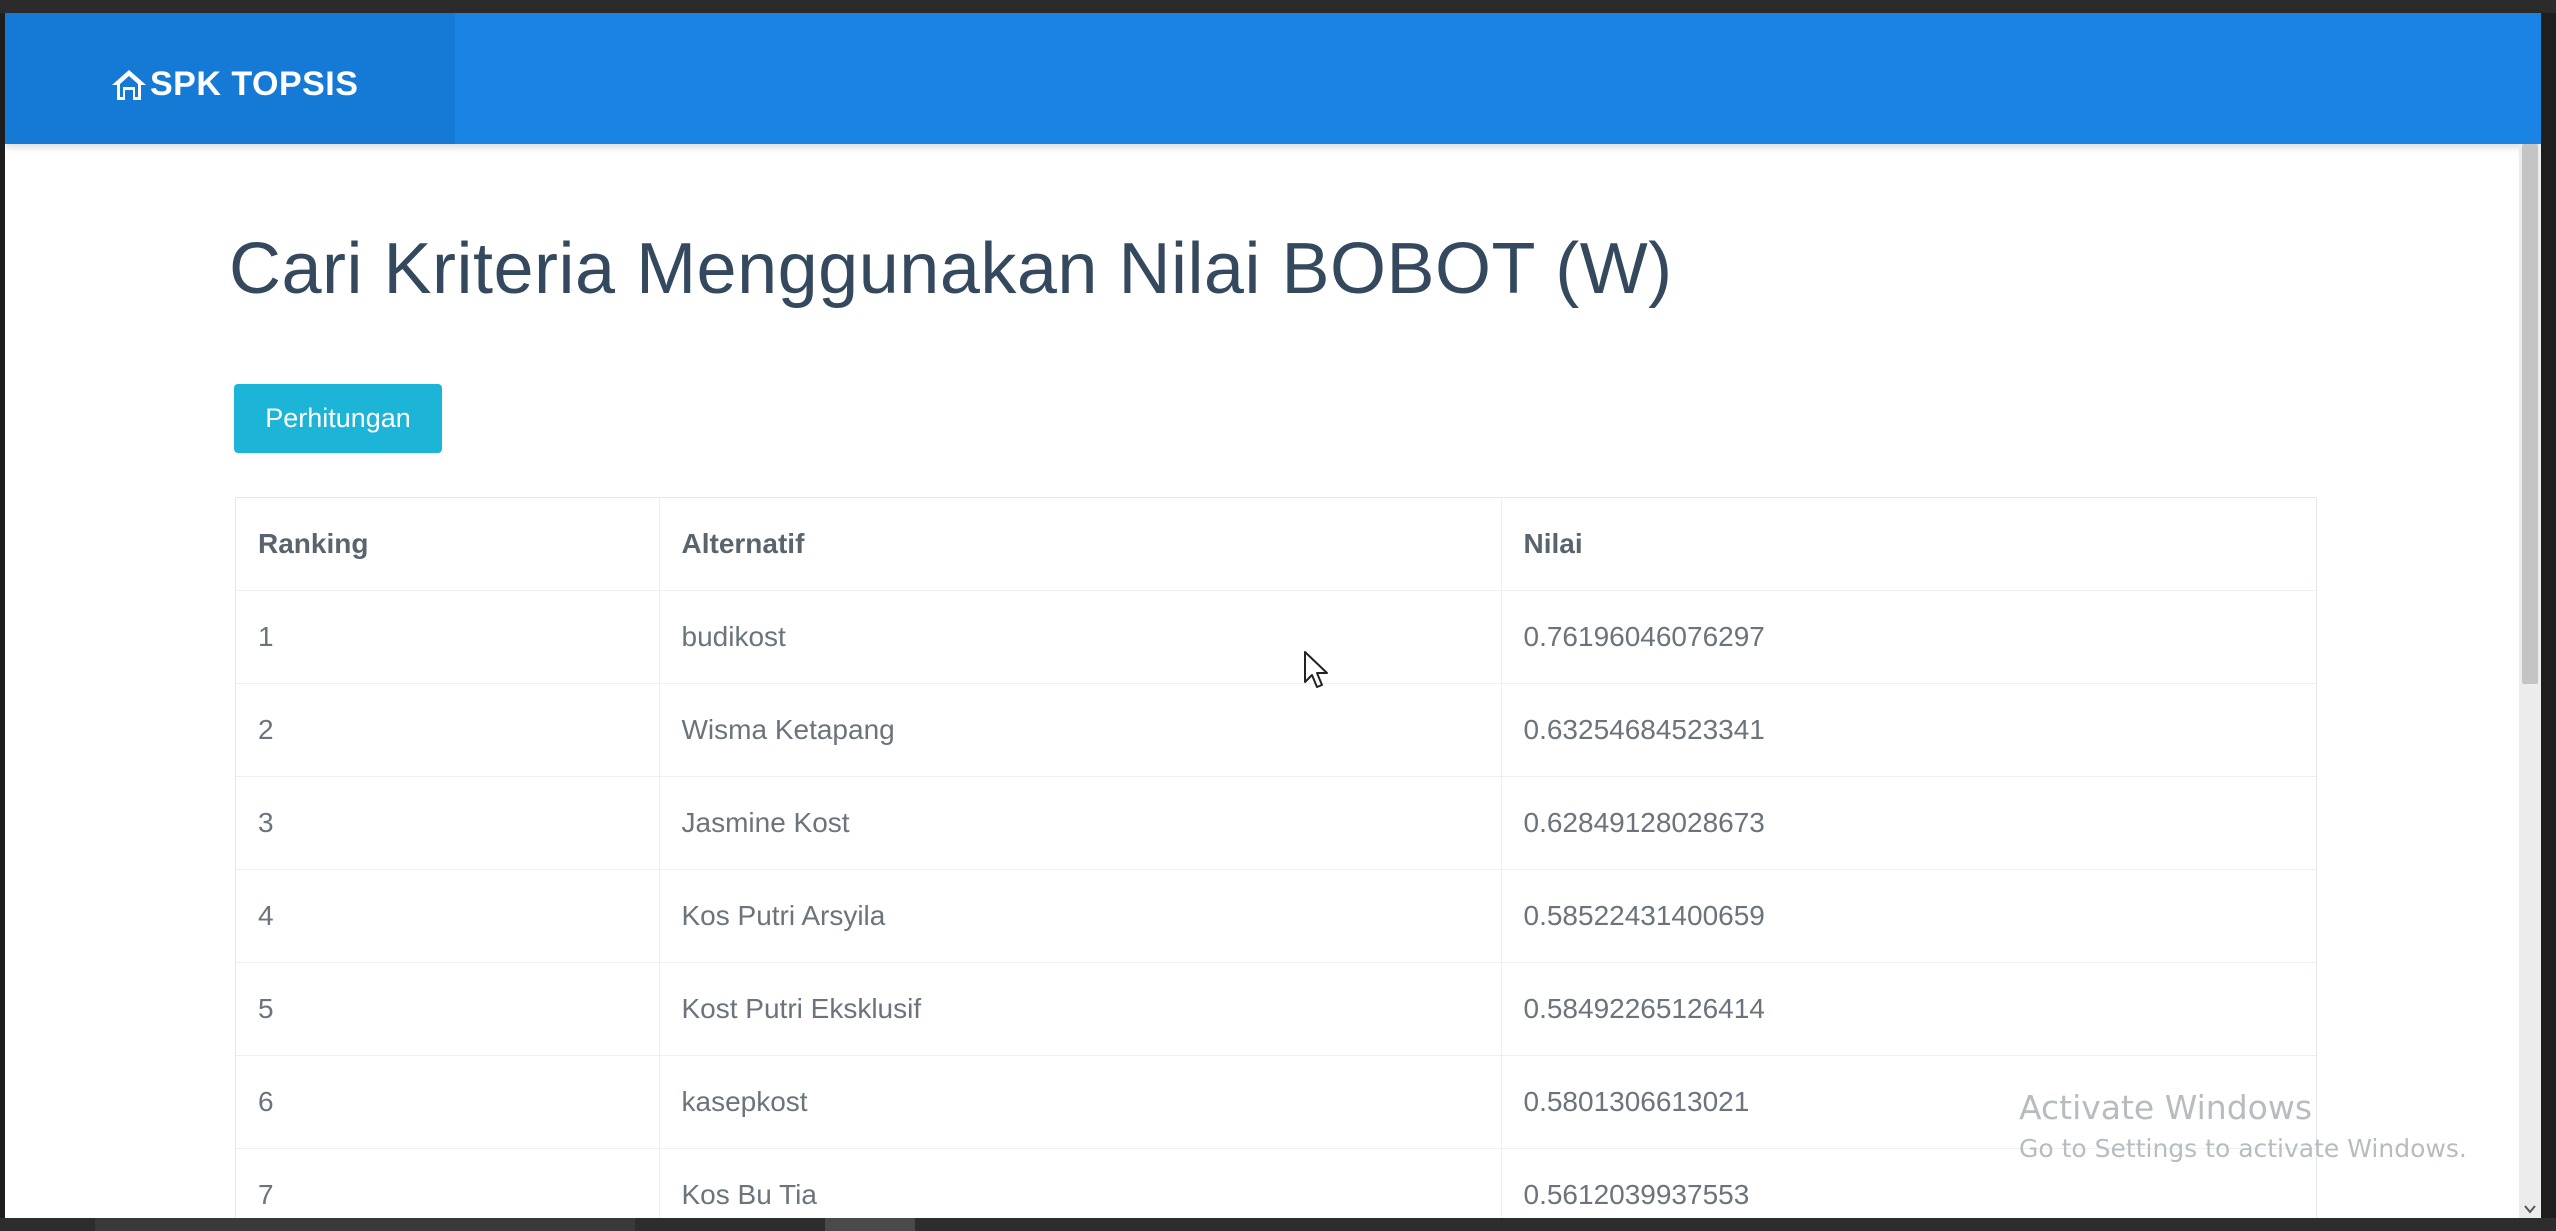 The height and width of the screenshot is (1231, 2556). Describe the element at coordinates (129, 84) in the screenshot. I see `home-icon` at that location.